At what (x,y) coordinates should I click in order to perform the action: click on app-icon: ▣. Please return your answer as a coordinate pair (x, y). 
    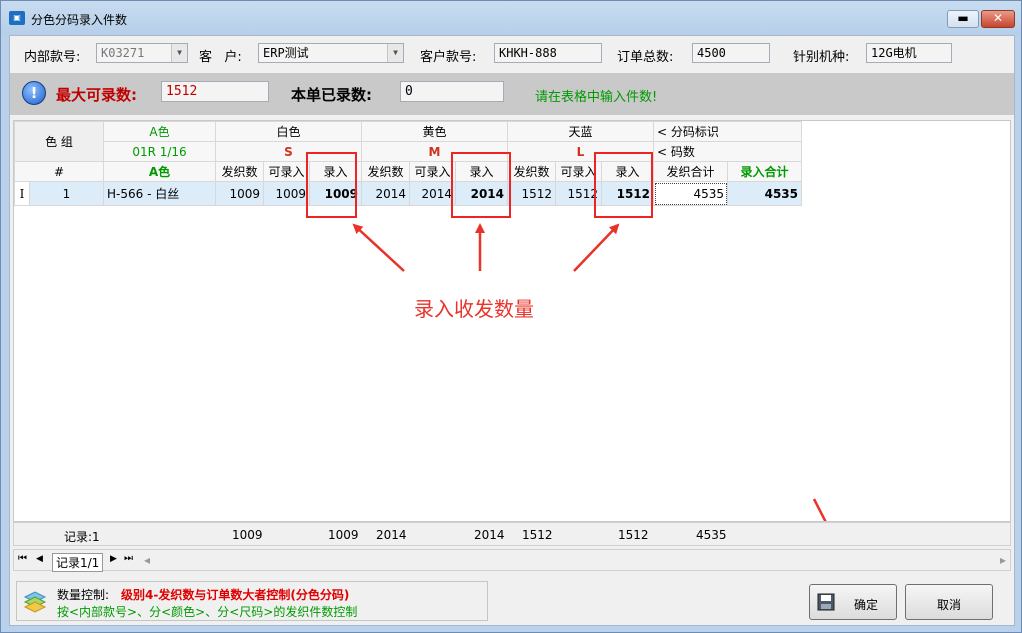
    Looking at the image, I should click on (17, 18).